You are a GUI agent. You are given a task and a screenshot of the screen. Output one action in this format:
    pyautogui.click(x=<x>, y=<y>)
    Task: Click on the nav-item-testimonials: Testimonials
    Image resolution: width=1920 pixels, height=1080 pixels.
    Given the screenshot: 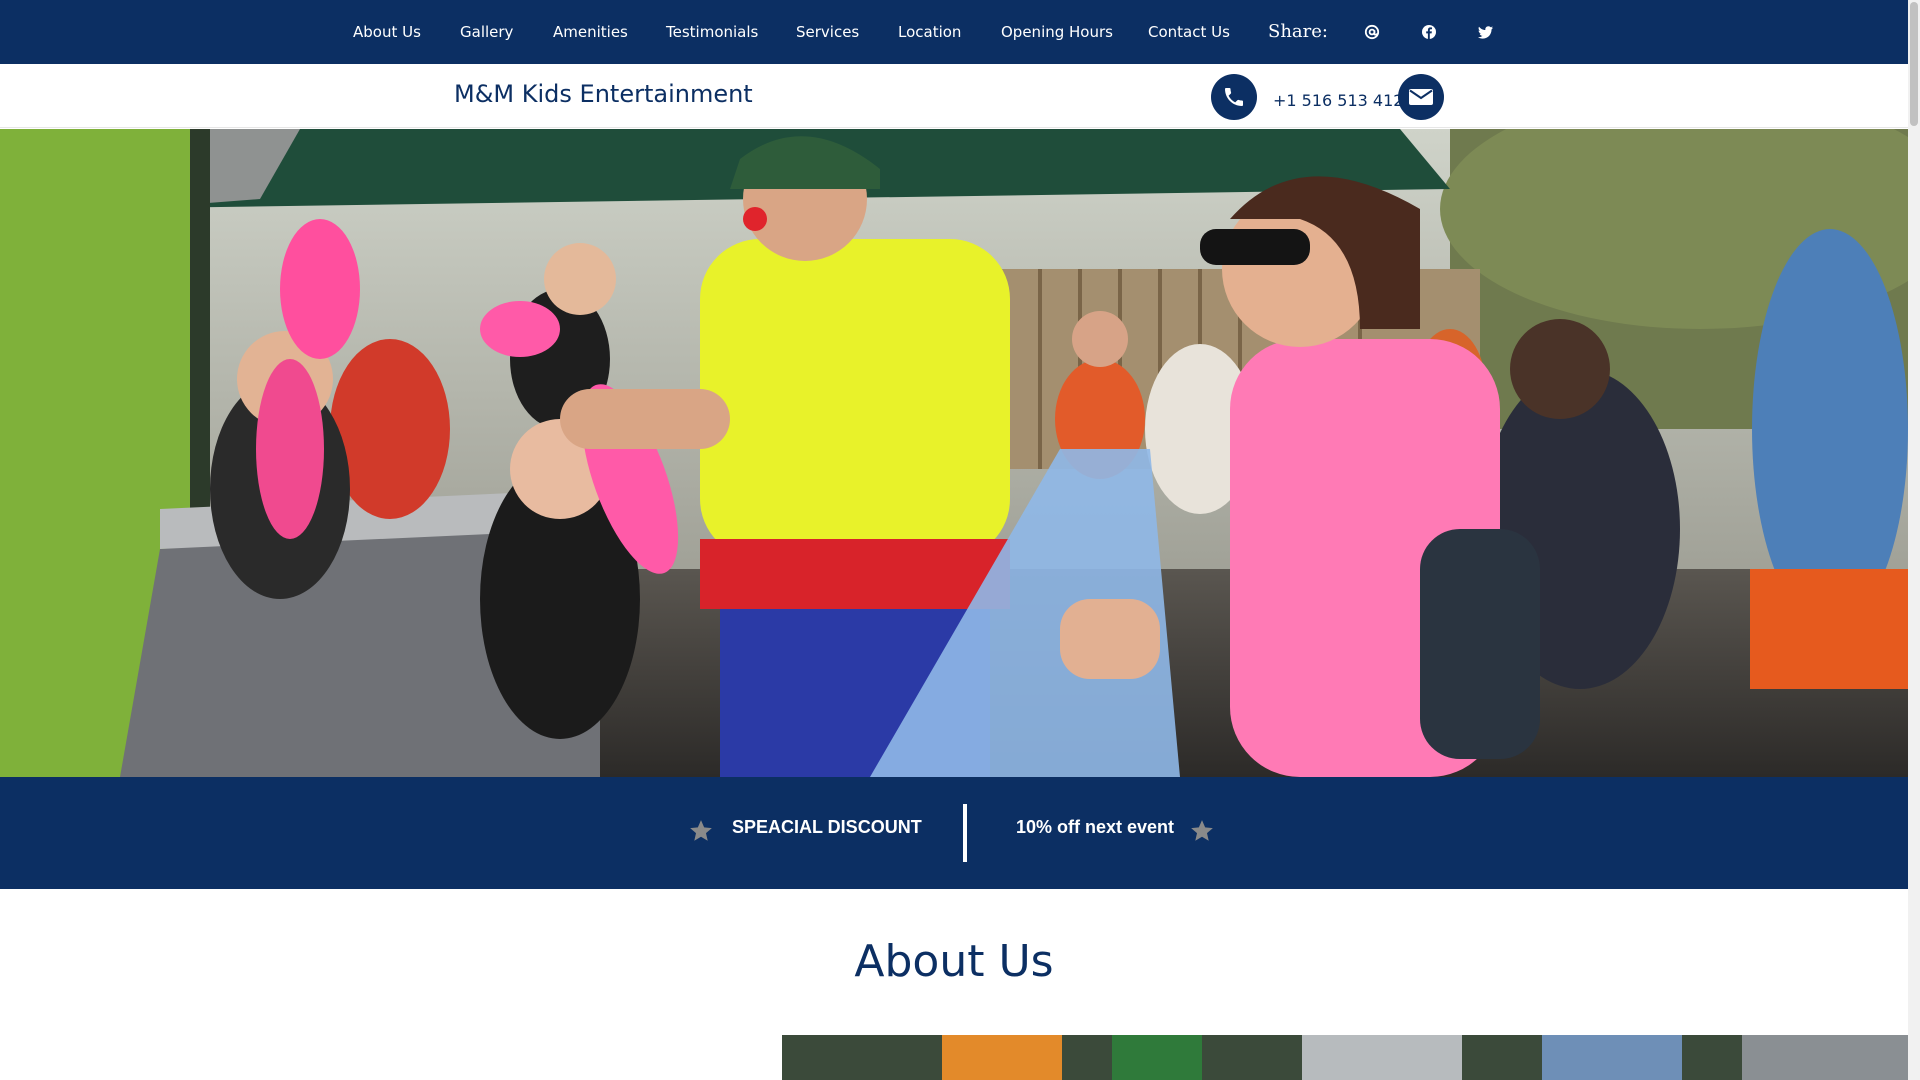 What is the action you would take?
    pyautogui.click(x=712, y=32)
    